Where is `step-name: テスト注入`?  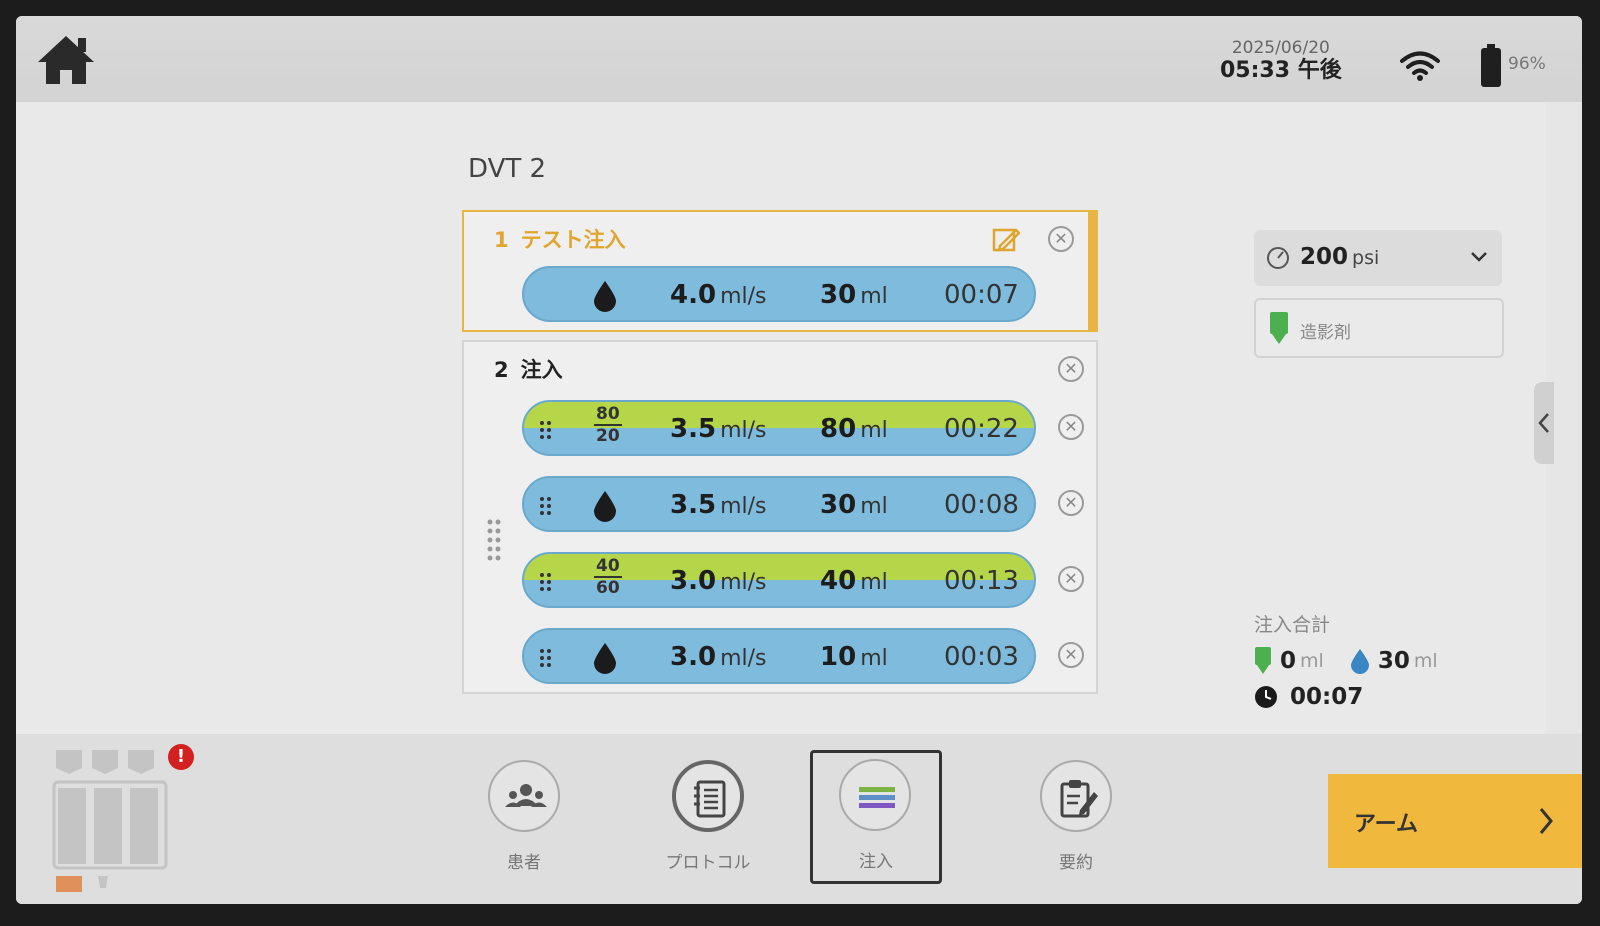 step-name: テスト注入 is located at coordinates (573, 240).